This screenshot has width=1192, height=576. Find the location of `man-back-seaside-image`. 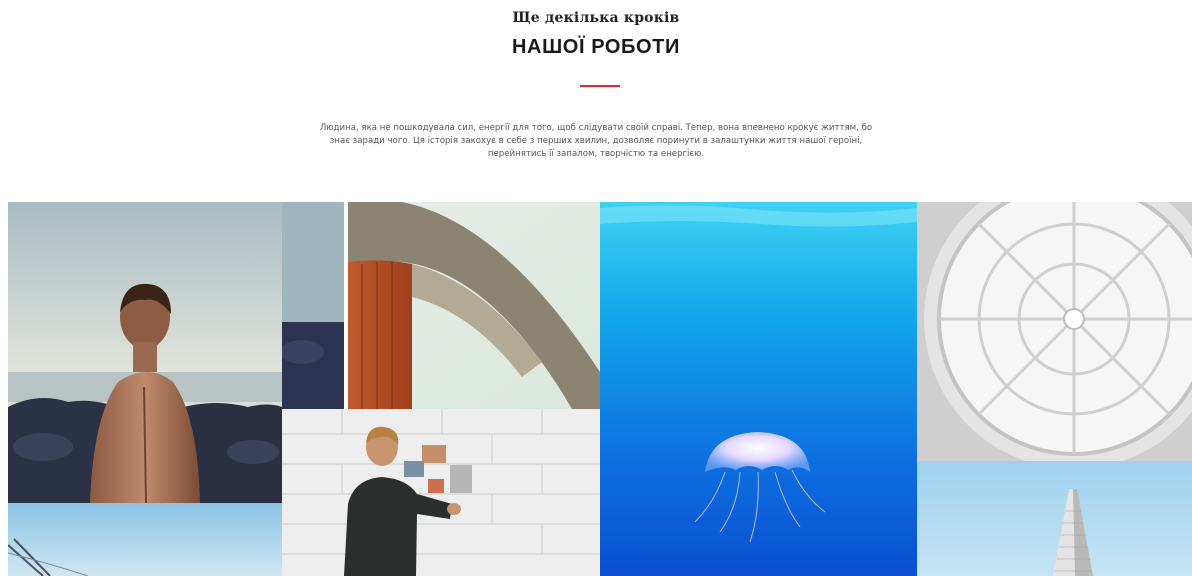

man-back-seaside-image is located at coordinates (145, 352).